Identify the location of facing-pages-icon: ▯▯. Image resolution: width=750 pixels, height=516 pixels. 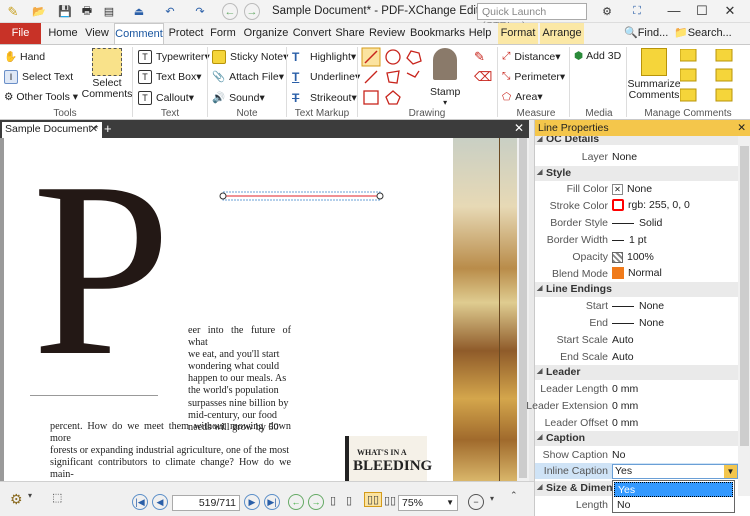
(373, 499).